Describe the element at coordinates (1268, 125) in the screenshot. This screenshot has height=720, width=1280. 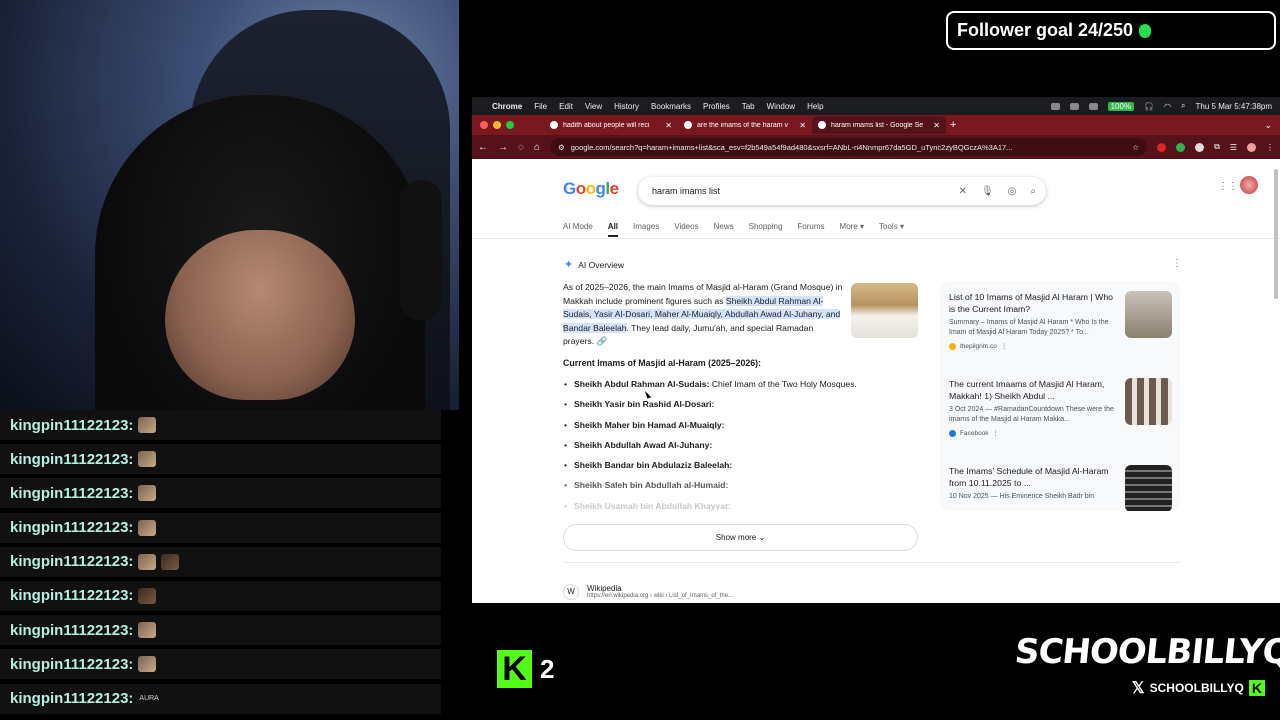
I see `tab-search-icon: ⌄` at that location.